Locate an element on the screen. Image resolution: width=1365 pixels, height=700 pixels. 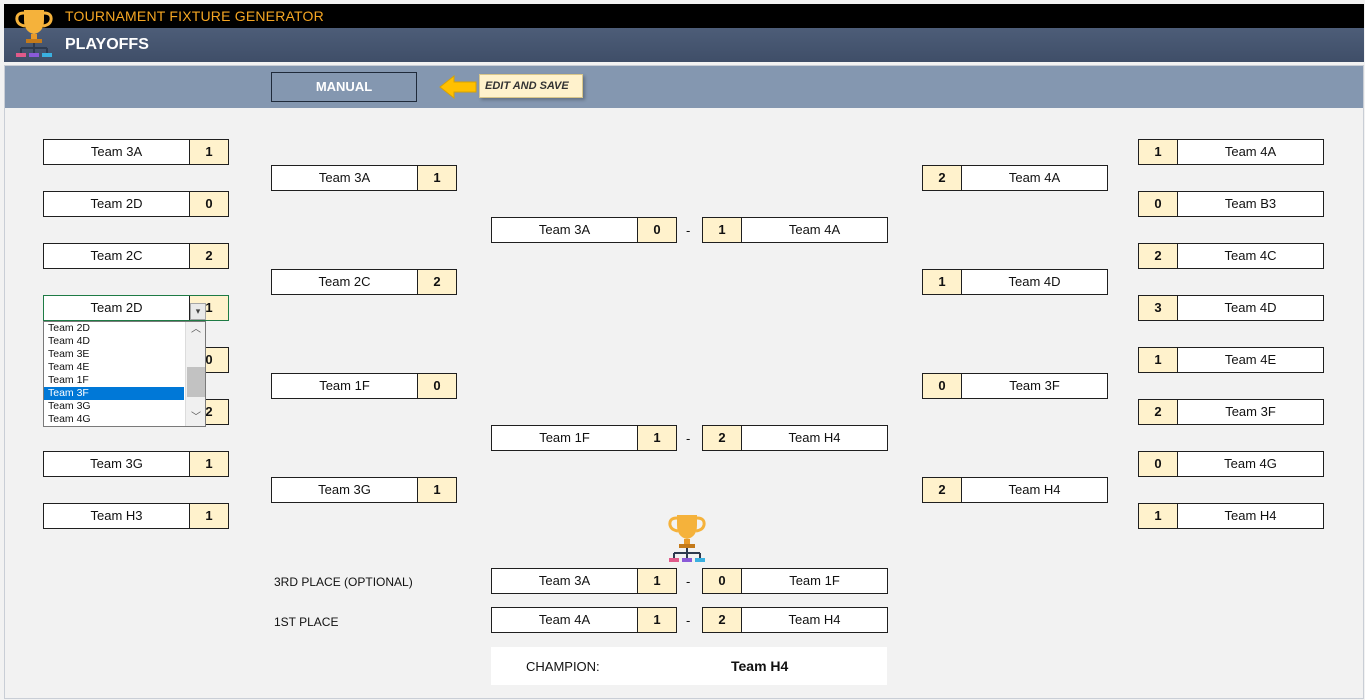
final-right: 2 Team H4 is located at coordinates (795, 620).